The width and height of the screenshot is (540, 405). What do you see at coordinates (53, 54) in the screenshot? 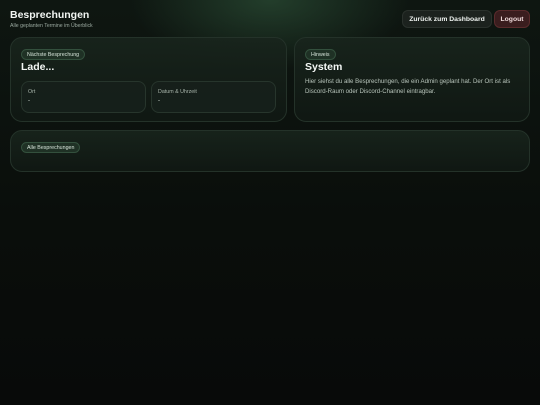
I see `next-meeting-chip: Nächste Besprechung` at bounding box center [53, 54].